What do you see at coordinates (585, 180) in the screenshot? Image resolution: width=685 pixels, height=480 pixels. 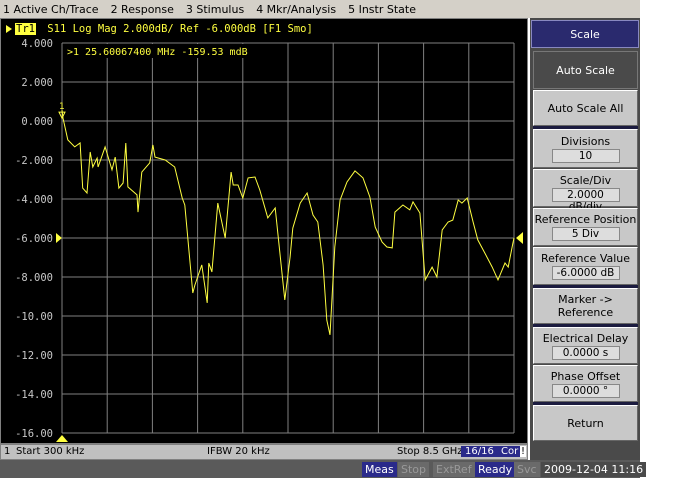 I see `scale-div-label: Scale/Div` at bounding box center [585, 180].